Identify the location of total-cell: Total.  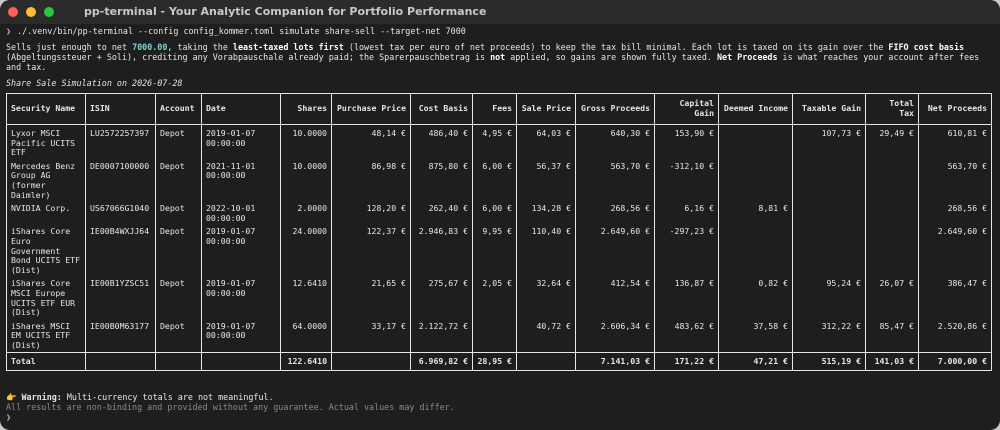
(46, 362).